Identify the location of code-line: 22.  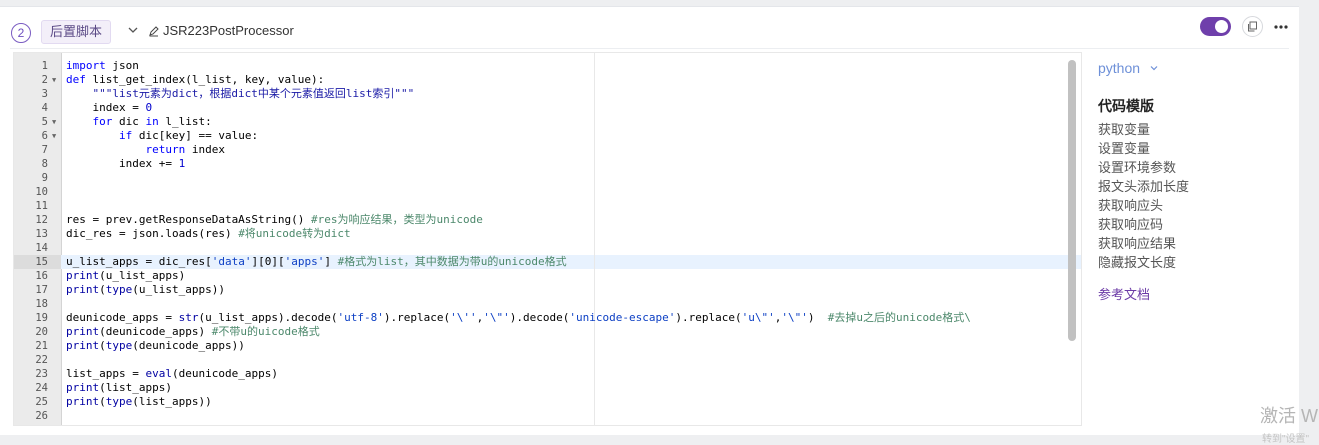
(547, 360).